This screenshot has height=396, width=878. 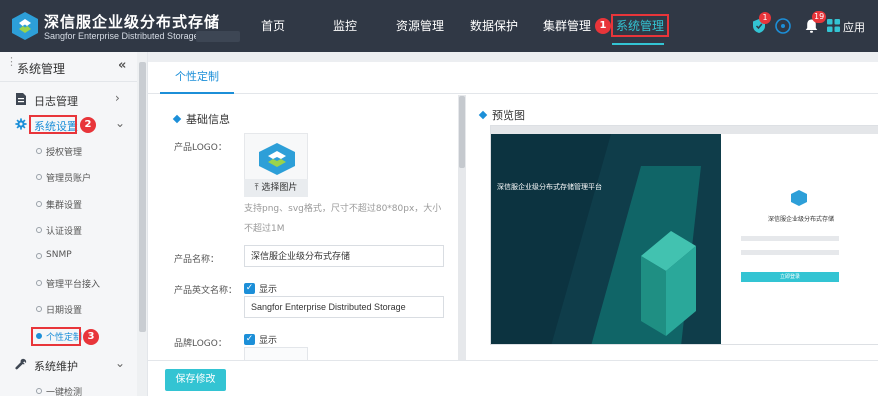 I want to click on collapse-icon: «, so click(x=122, y=65).